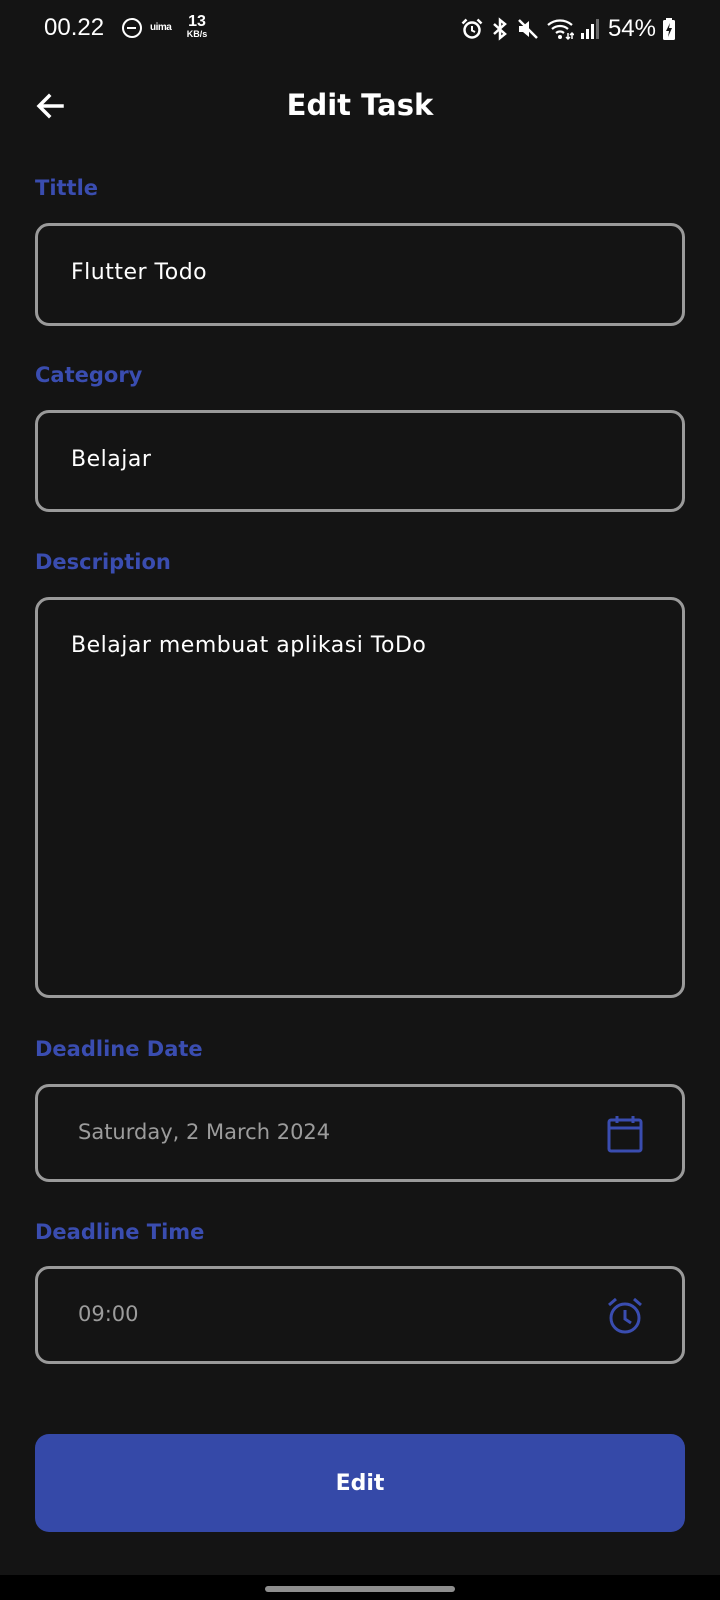  What do you see at coordinates (360, 1483) in the screenshot?
I see `edit-button: Edit` at bounding box center [360, 1483].